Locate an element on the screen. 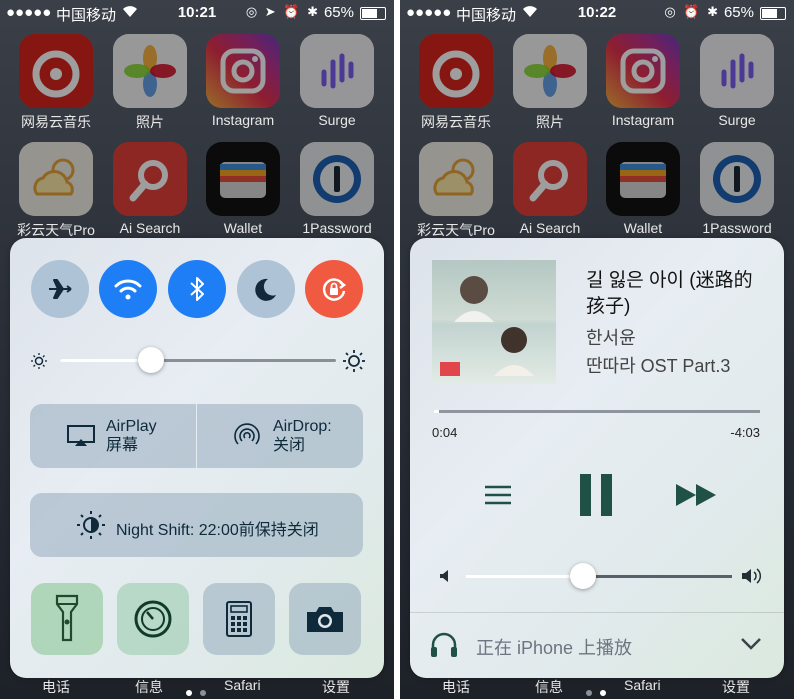  rotation-lock-toggle is located at coordinates (334, 289).